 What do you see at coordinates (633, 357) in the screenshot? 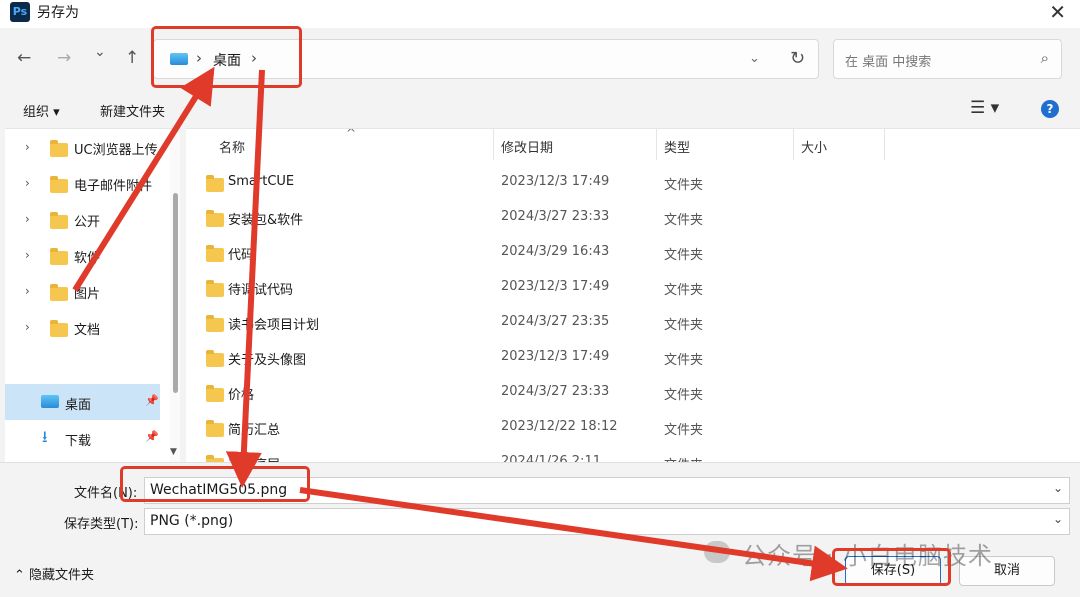
I see `table-row: 关于及头像图 2023/12/3 17:49 文件夹` at bounding box center [633, 357].